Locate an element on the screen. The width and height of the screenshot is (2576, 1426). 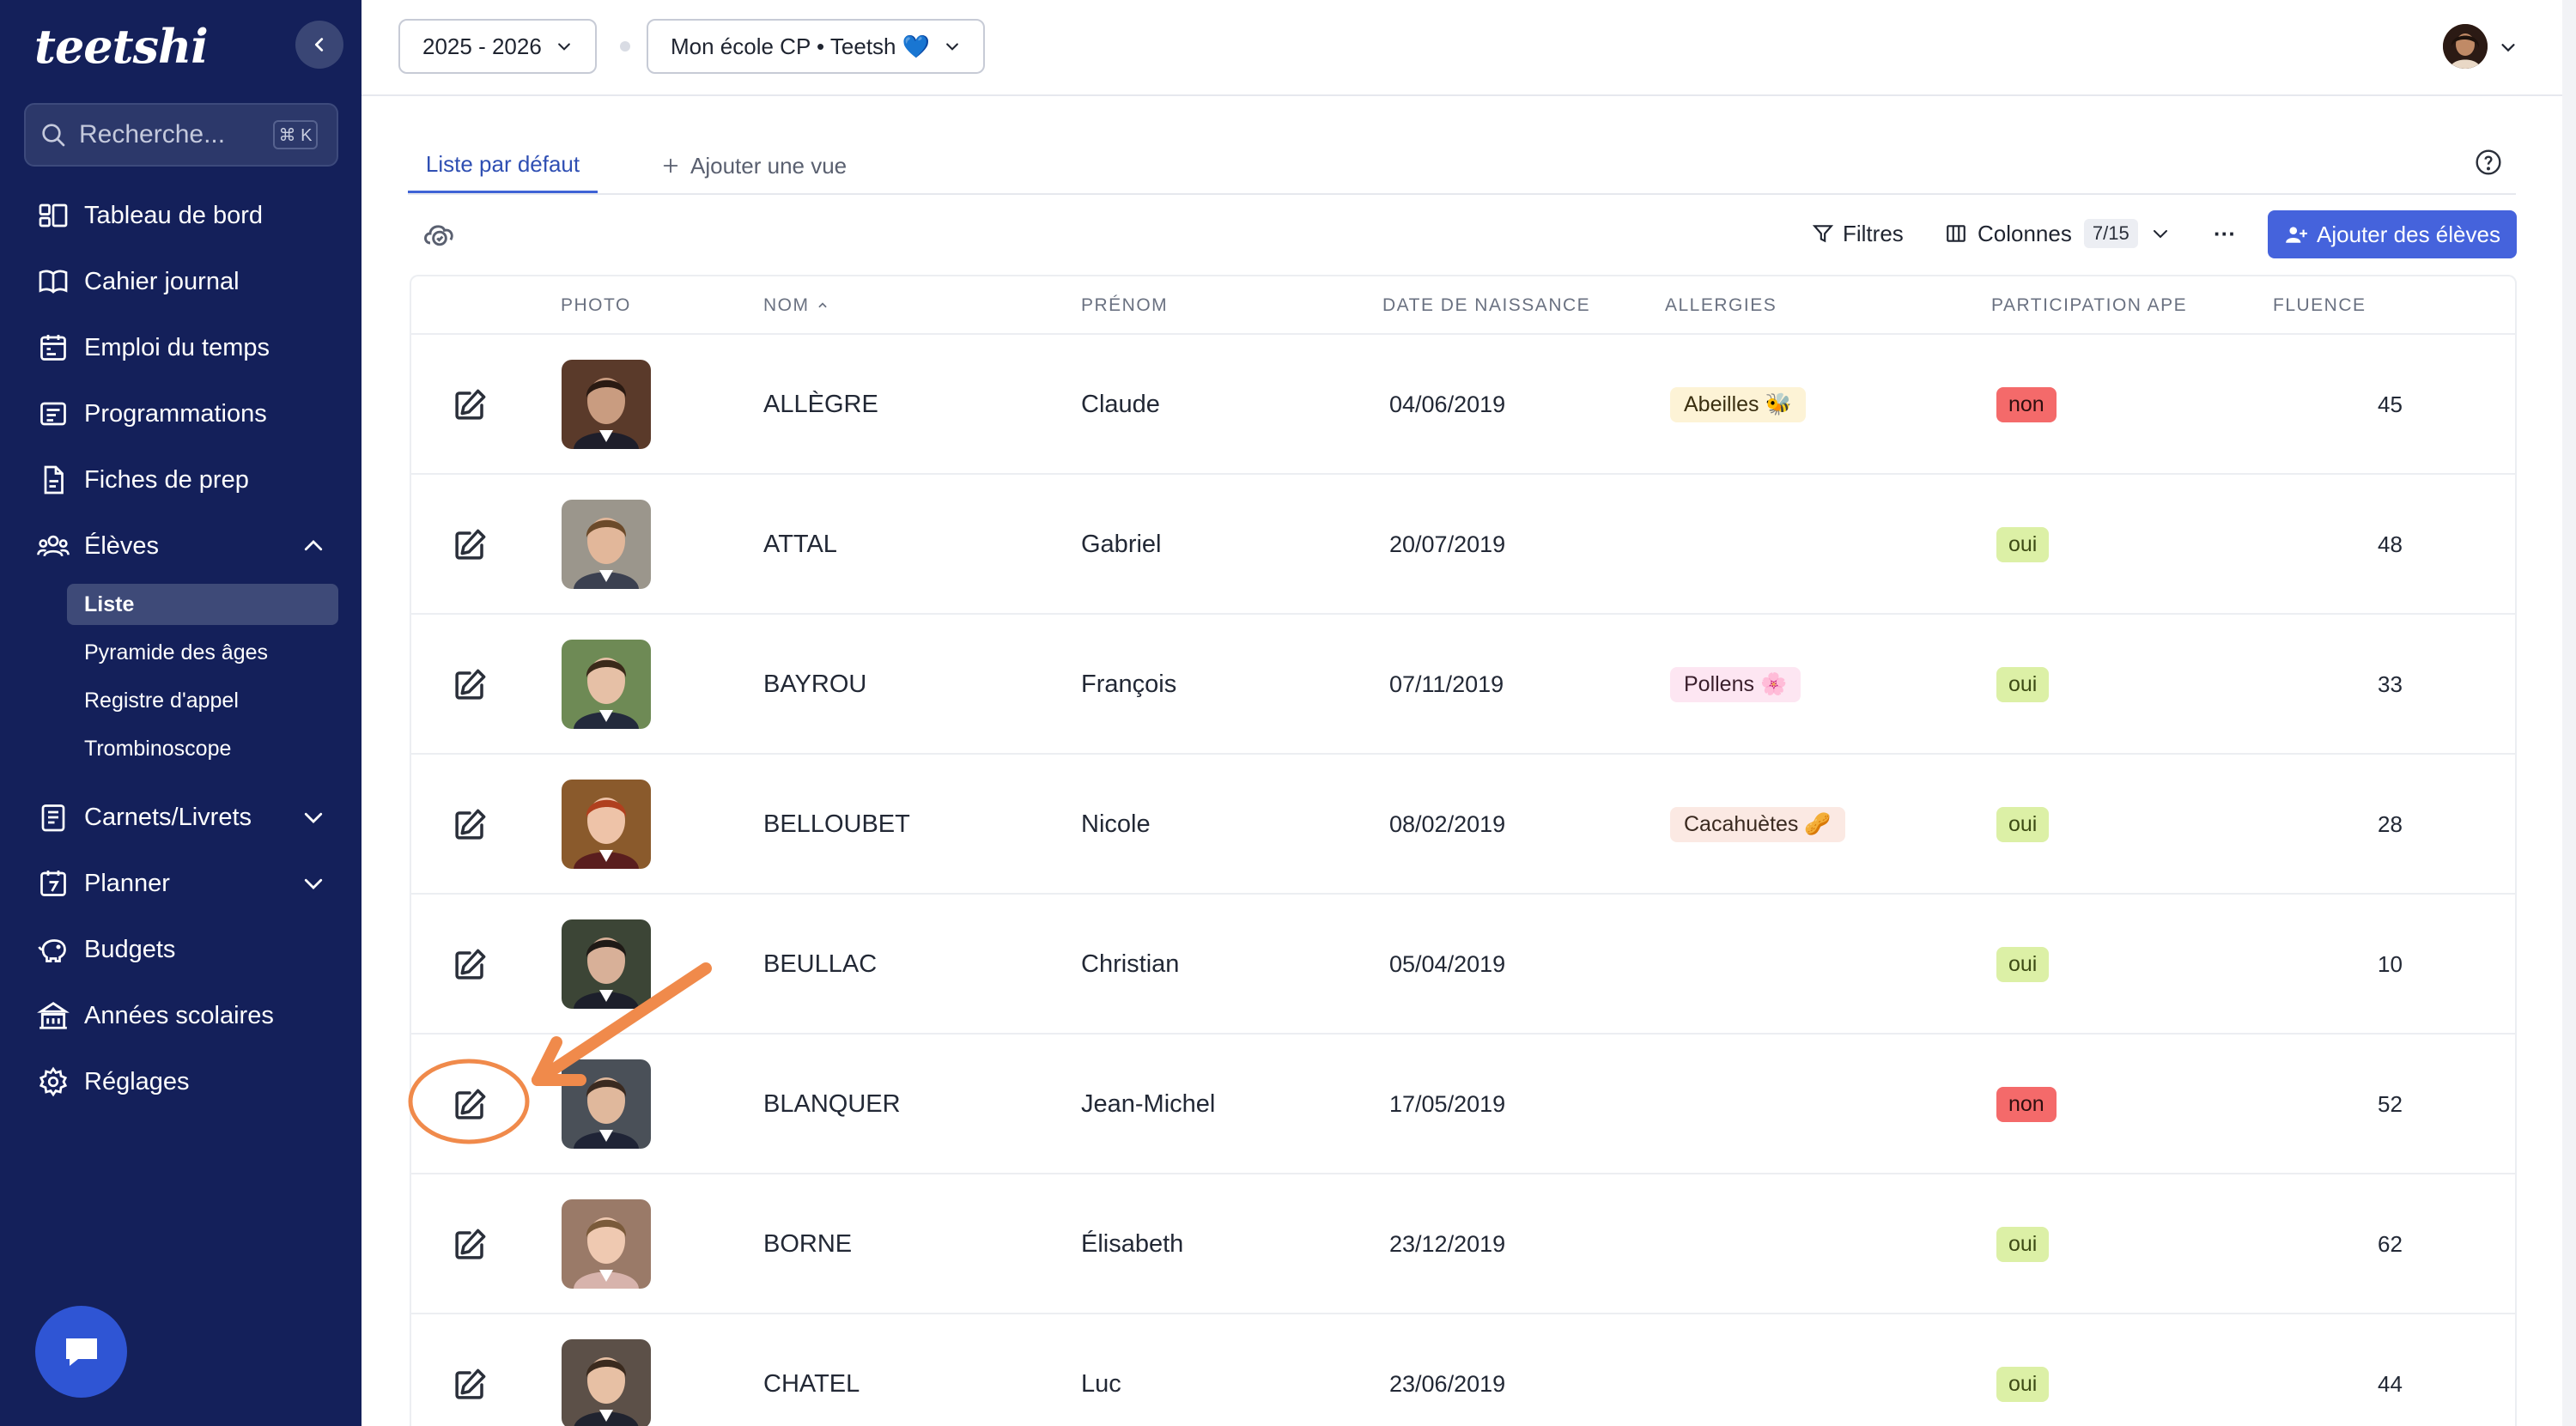
chat-support-button is located at coordinates (81, 1352).